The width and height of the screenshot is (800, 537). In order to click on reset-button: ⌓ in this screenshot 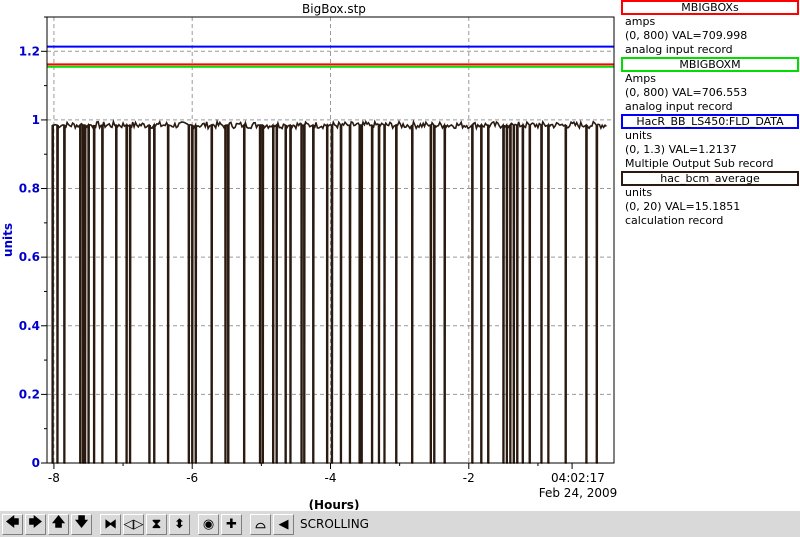, I will do `click(260, 524)`.